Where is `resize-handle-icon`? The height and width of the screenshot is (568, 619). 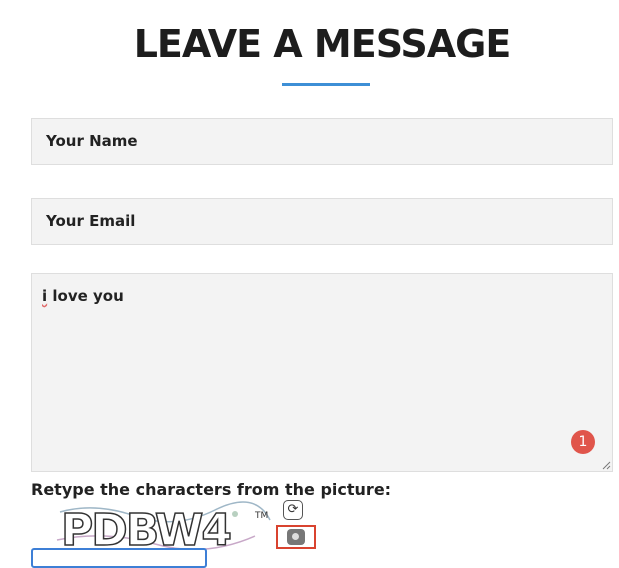 resize-handle-icon is located at coordinates (606, 465).